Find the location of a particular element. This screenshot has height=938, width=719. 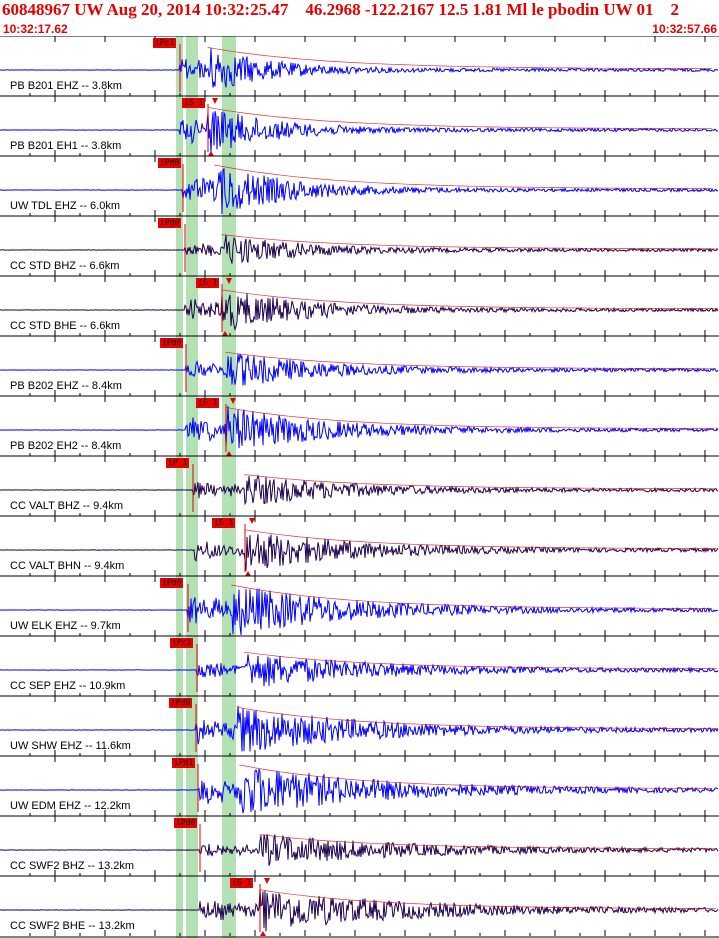

station-label: CC SEP EHZ -- 10.9km is located at coordinates (68, 686).